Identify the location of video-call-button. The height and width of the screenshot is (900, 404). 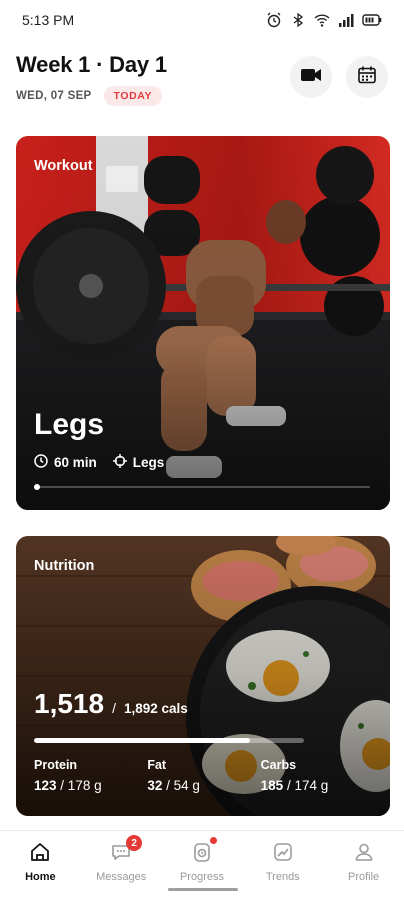
(311, 77).